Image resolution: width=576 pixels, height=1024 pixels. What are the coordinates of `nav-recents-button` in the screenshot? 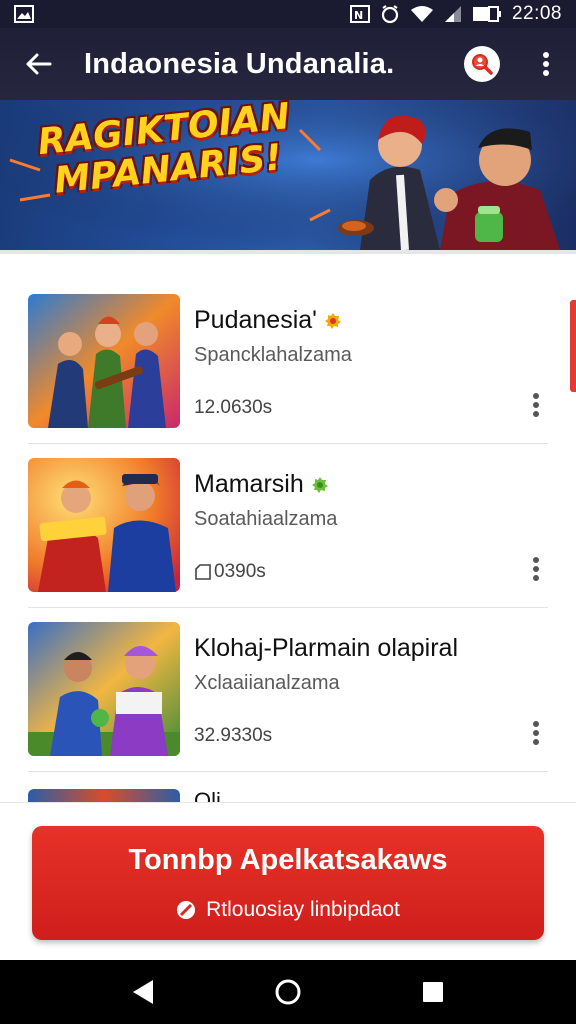 It's located at (433, 992).